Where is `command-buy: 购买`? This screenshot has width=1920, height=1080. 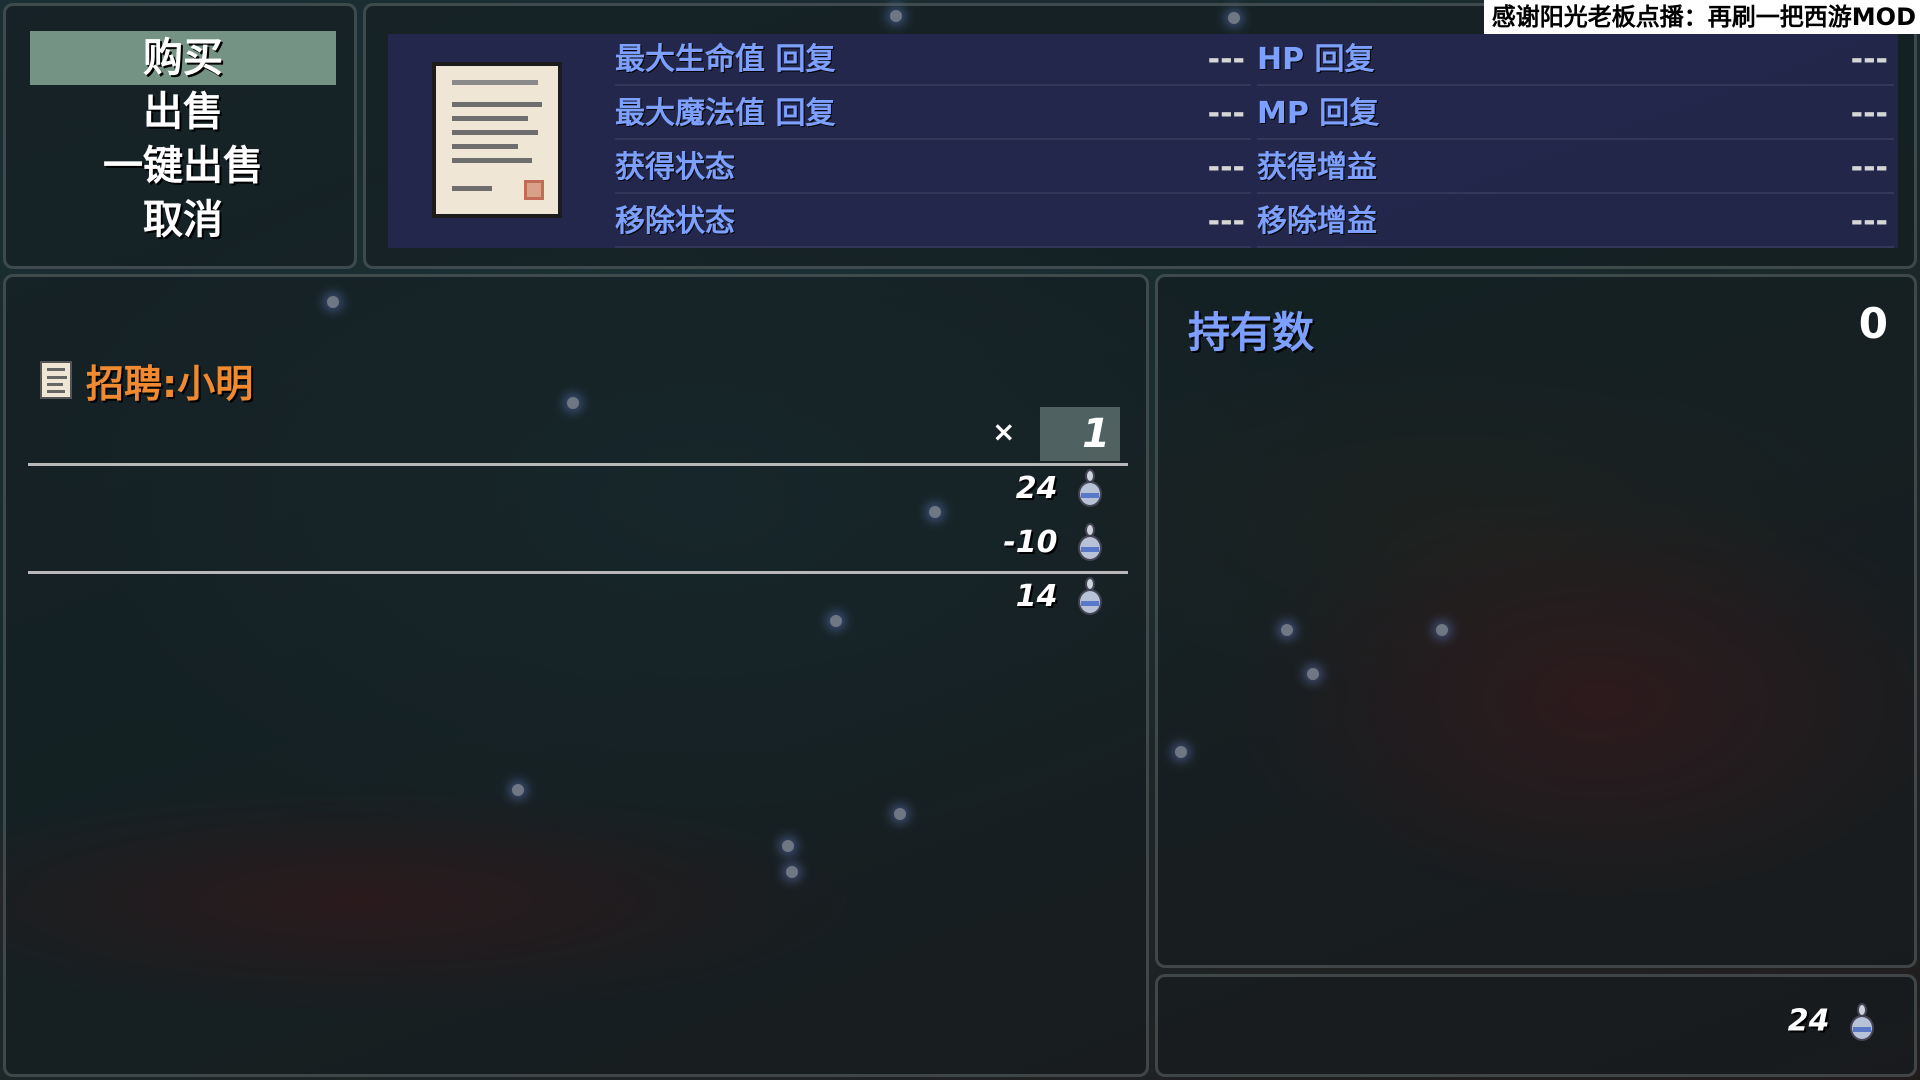
command-buy: 购买 is located at coordinates (183, 58).